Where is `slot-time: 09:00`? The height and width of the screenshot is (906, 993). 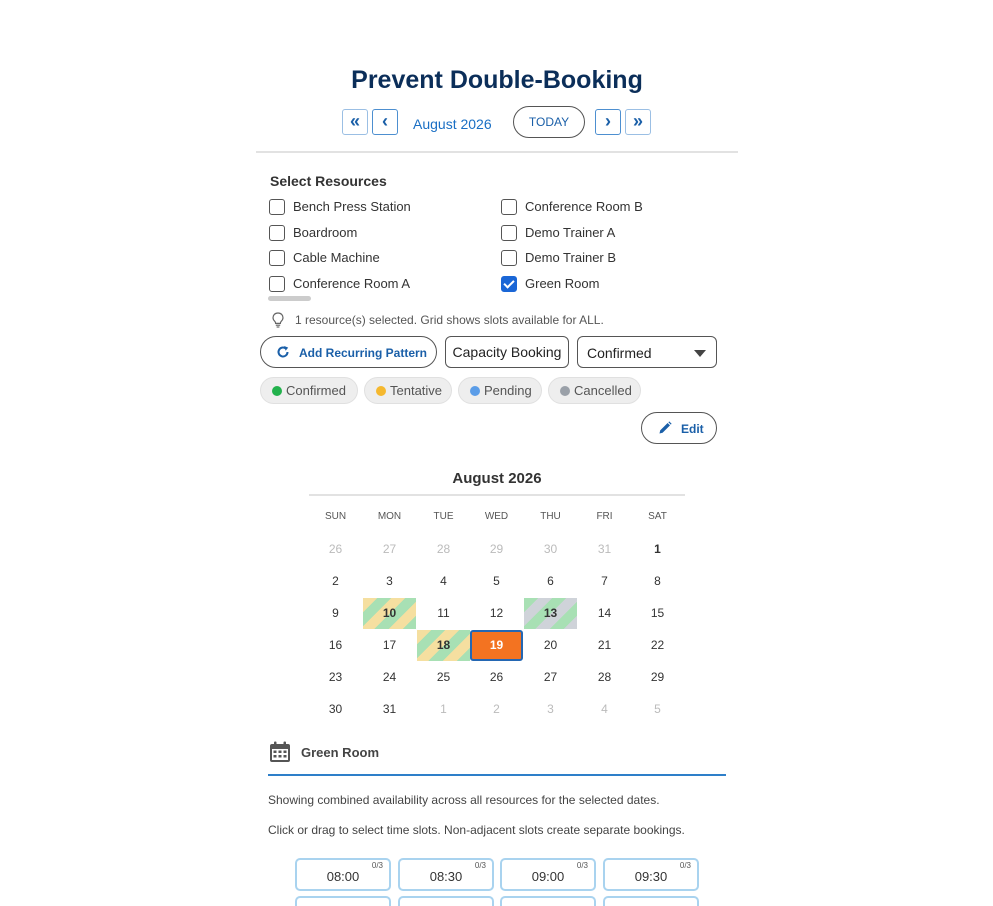
slot-time: 09:00 is located at coordinates (548, 876).